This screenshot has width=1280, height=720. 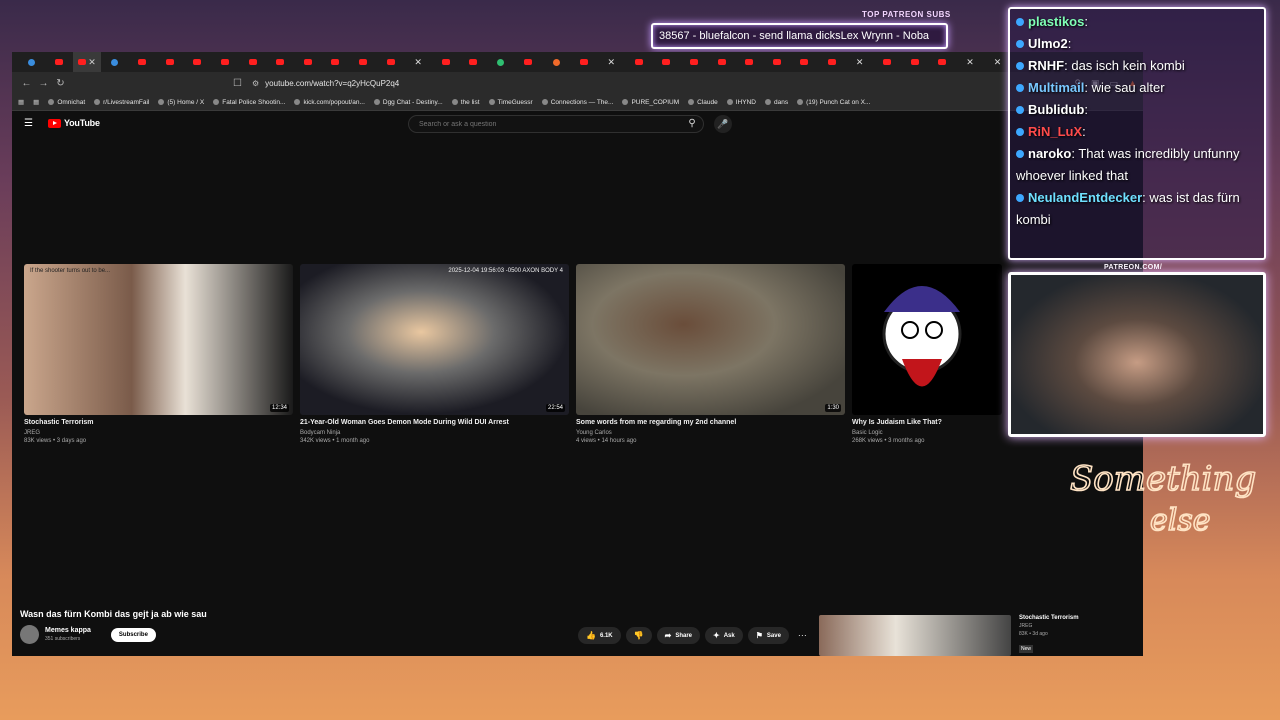 What do you see at coordinates (802, 635) in the screenshot?
I see `more-options-icon: ⋯` at bounding box center [802, 635].